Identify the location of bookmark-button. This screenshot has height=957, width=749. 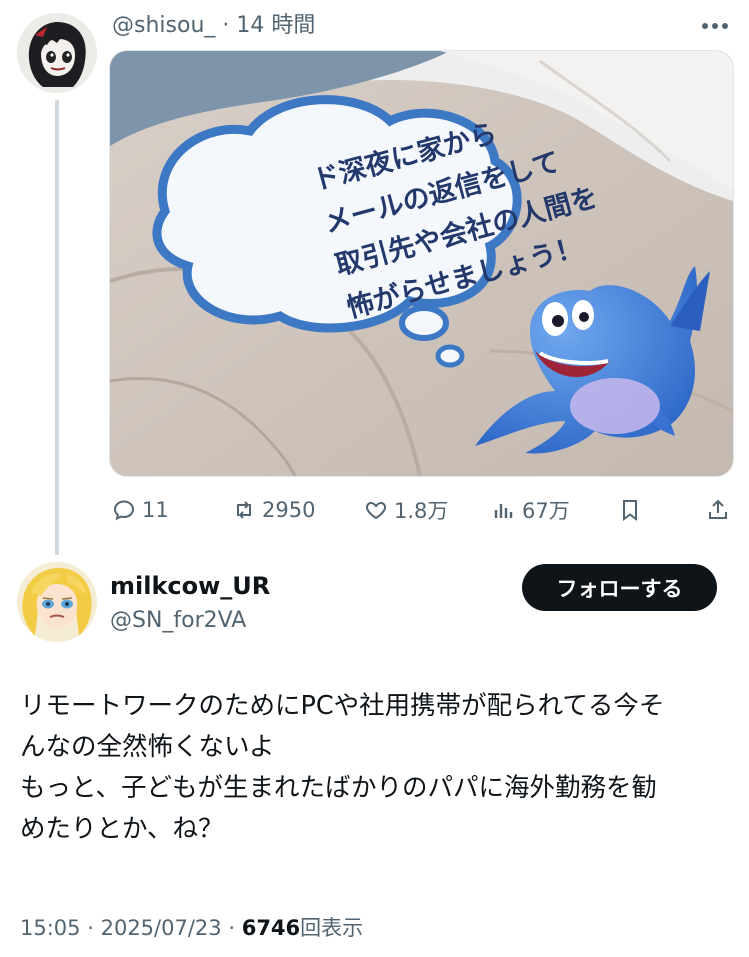
(630, 510).